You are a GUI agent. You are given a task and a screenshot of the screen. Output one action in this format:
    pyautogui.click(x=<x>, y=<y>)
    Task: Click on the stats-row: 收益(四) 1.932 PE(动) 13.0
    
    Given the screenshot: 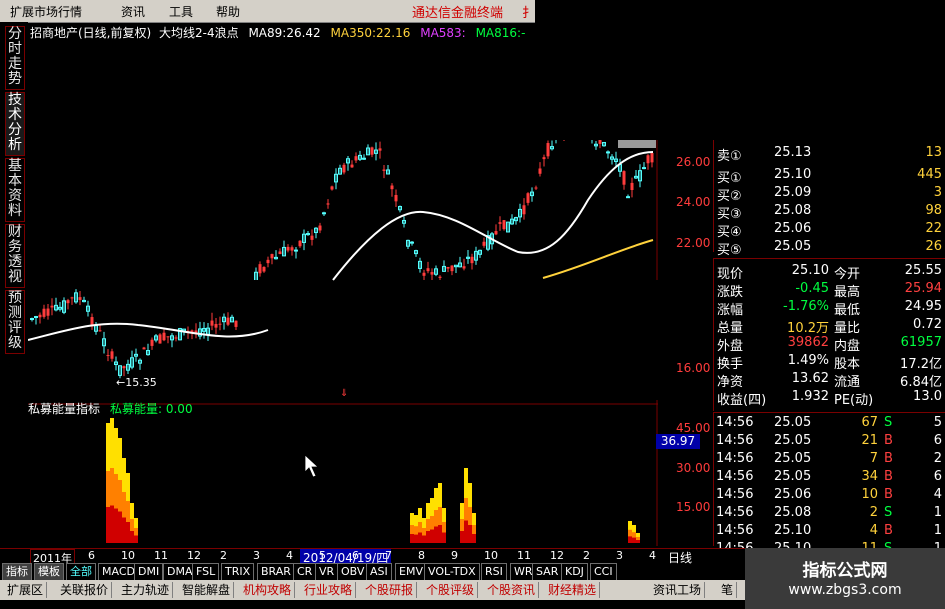 What is the action you would take?
    pyautogui.click(x=829, y=398)
    